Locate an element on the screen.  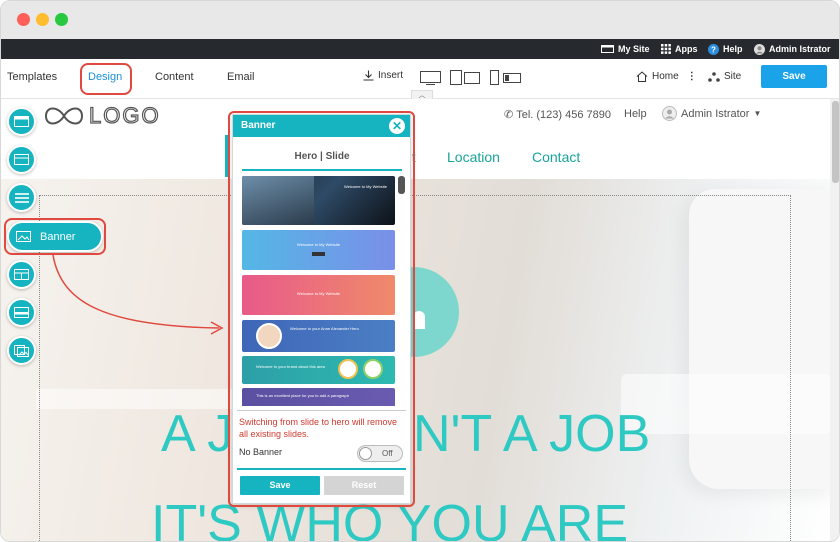
maximize-window-button is located at coordinates (61, 19).